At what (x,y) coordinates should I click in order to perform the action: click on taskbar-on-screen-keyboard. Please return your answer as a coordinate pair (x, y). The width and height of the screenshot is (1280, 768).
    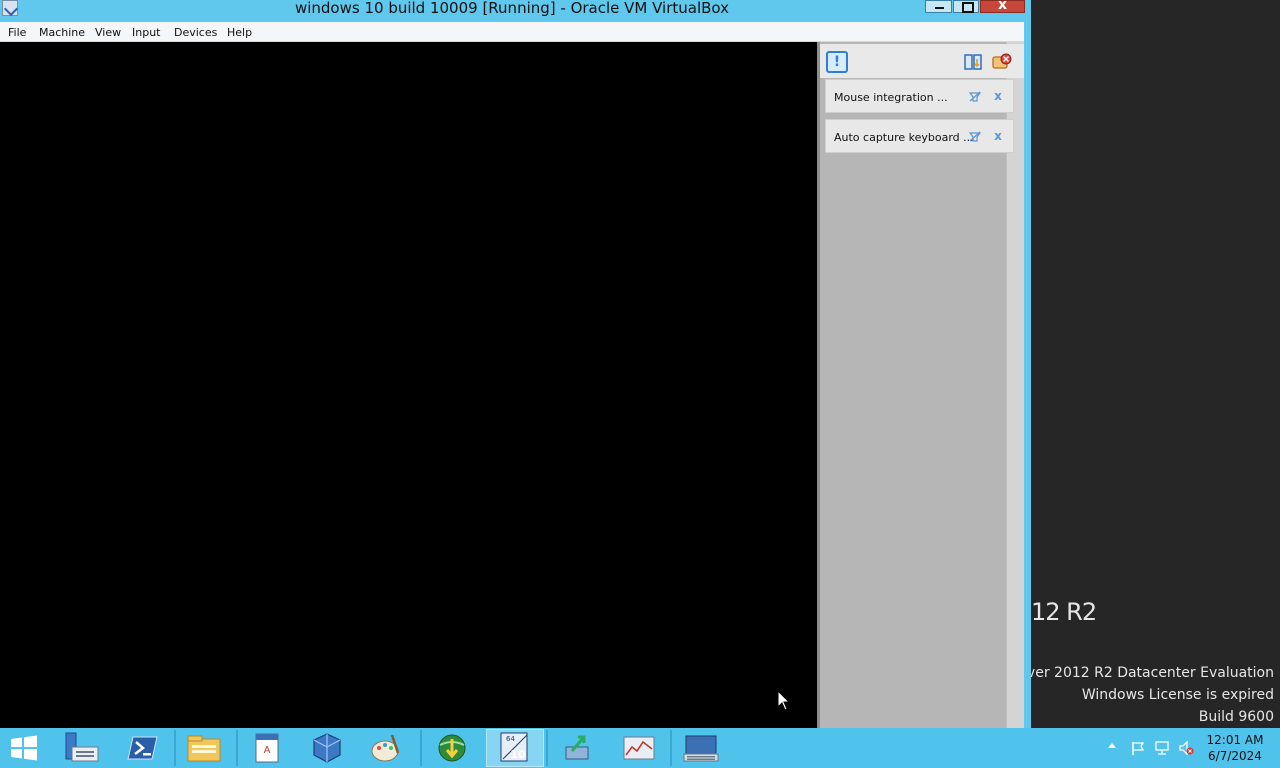
    Looking at the image, I should click on (701, 748).